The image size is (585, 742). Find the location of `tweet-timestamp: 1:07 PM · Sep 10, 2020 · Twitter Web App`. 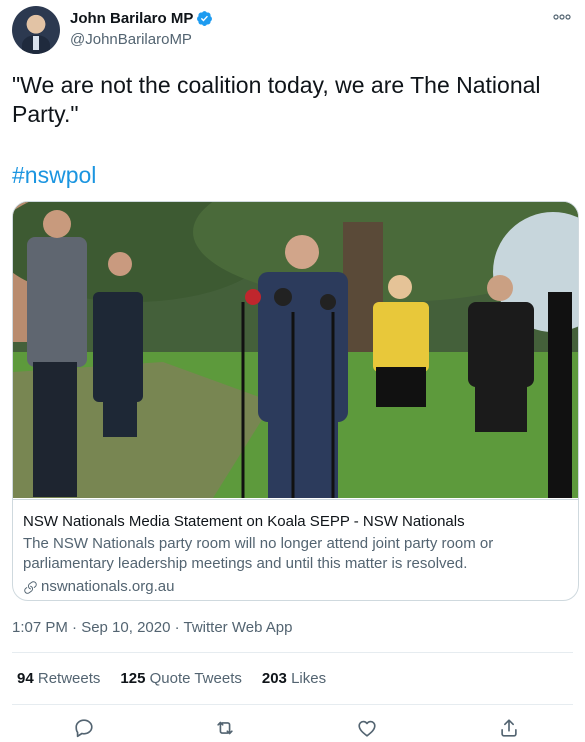

tweet-timestamp: 1:07 PM · Sep 10, 2020 · Twitter Web App is located at coordinates (152, 627).